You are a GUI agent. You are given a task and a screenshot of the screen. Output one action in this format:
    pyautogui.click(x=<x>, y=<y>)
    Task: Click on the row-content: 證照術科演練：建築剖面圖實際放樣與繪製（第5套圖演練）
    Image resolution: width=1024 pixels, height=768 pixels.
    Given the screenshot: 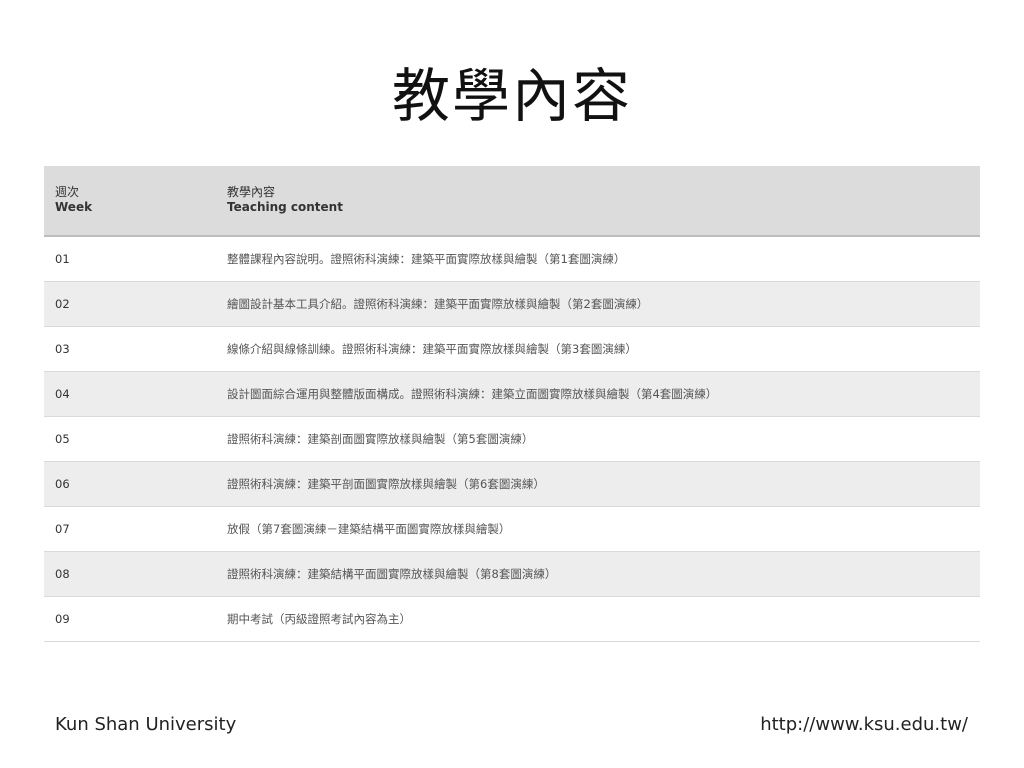 What is the action you would take?
    pyautogui.click(x=380, y=439)
    